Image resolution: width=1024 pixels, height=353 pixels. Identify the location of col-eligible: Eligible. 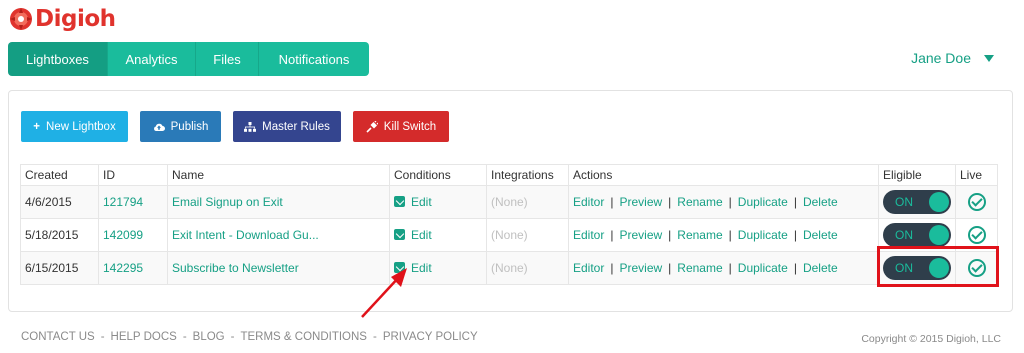
(917, 175).